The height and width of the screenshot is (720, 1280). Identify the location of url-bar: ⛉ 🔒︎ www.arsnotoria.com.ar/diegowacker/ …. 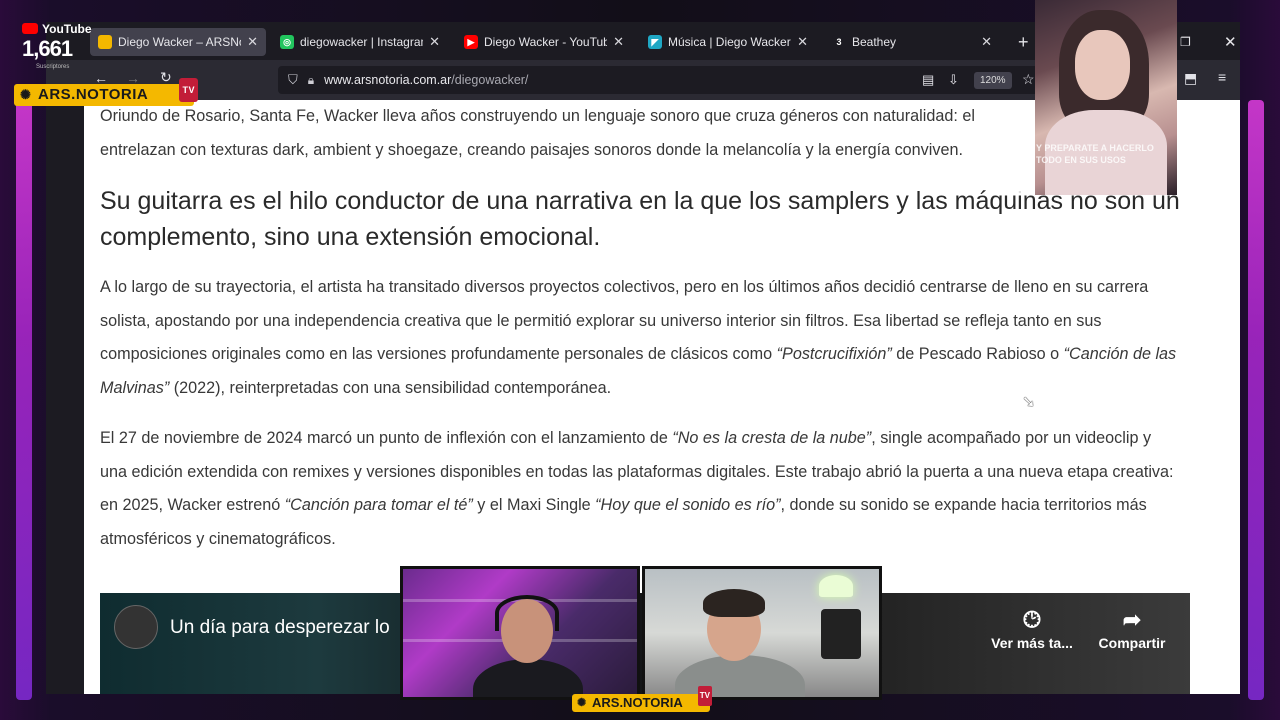
(687, 80).